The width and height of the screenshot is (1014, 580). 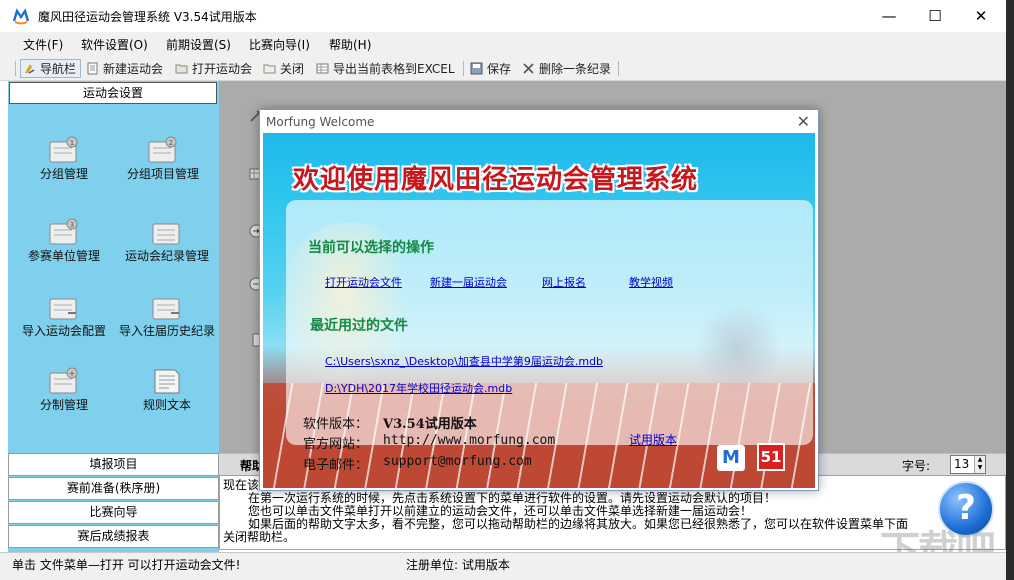 I want to click on nav-tile-label: 分组项目管理, so click(x=162, y=174).